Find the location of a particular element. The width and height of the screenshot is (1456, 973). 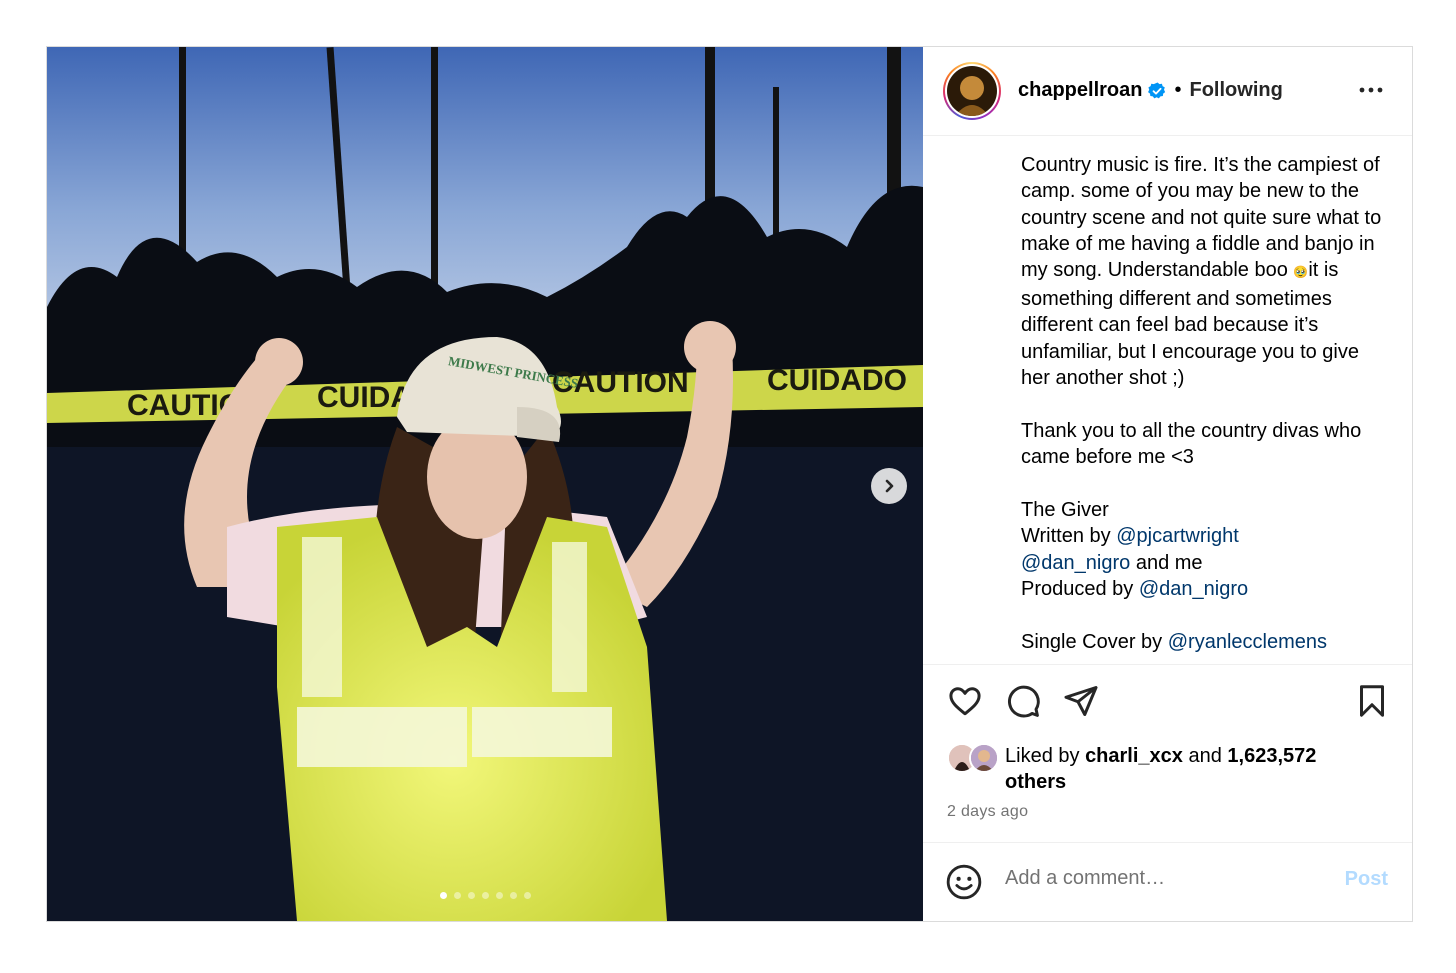

comment-input is located at coordinates (1170, 879).